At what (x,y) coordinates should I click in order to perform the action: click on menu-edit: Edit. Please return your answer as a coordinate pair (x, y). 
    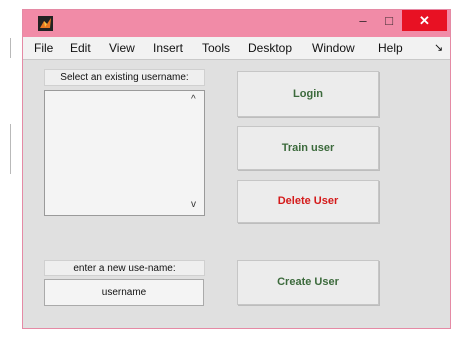
    Looking at the image, I should click on (80, 48).